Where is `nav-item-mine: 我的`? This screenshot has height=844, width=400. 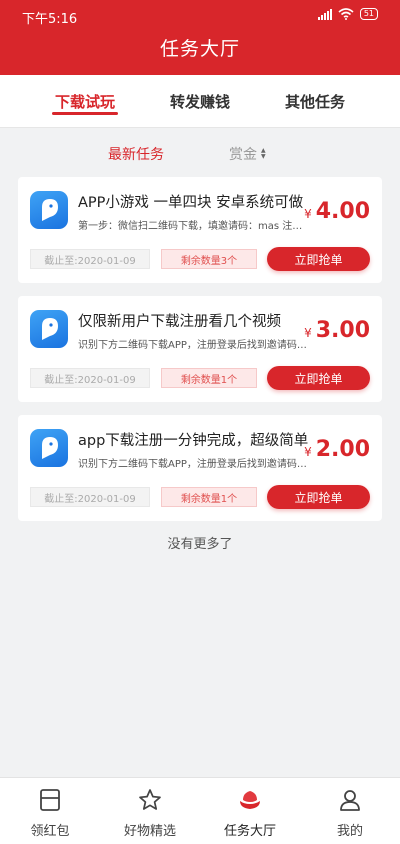 nav-item-mine: 我的 is located at coordinates (350, 811).